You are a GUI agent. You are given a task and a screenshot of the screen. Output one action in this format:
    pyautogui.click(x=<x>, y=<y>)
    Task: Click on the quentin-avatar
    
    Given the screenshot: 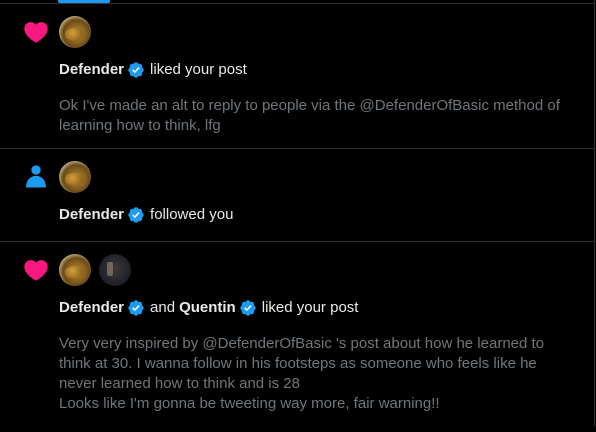 What is the action you would take?
    pyautogui.click(x=115, y=270)
    